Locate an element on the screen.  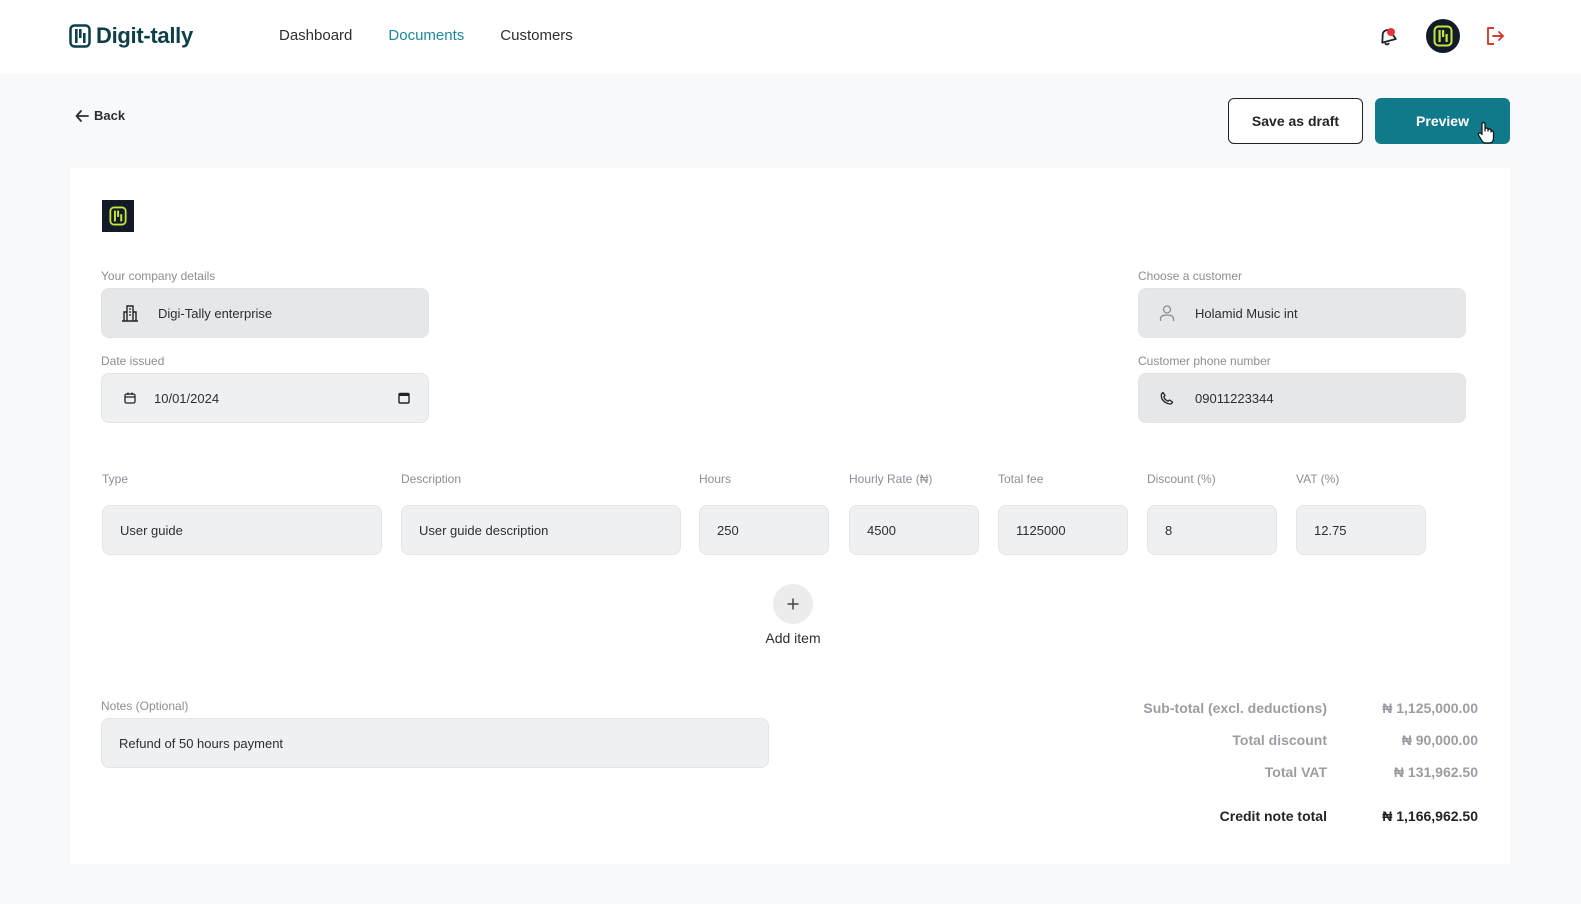
building-icon is located at coordinates (130, 313).